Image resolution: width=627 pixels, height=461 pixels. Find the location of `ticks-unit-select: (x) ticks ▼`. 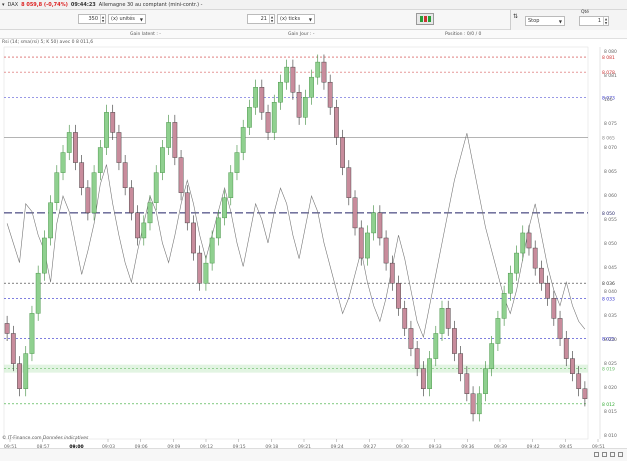

ticks-unit-select: (x) ticks ▼ is located at coordinates (296, 19).